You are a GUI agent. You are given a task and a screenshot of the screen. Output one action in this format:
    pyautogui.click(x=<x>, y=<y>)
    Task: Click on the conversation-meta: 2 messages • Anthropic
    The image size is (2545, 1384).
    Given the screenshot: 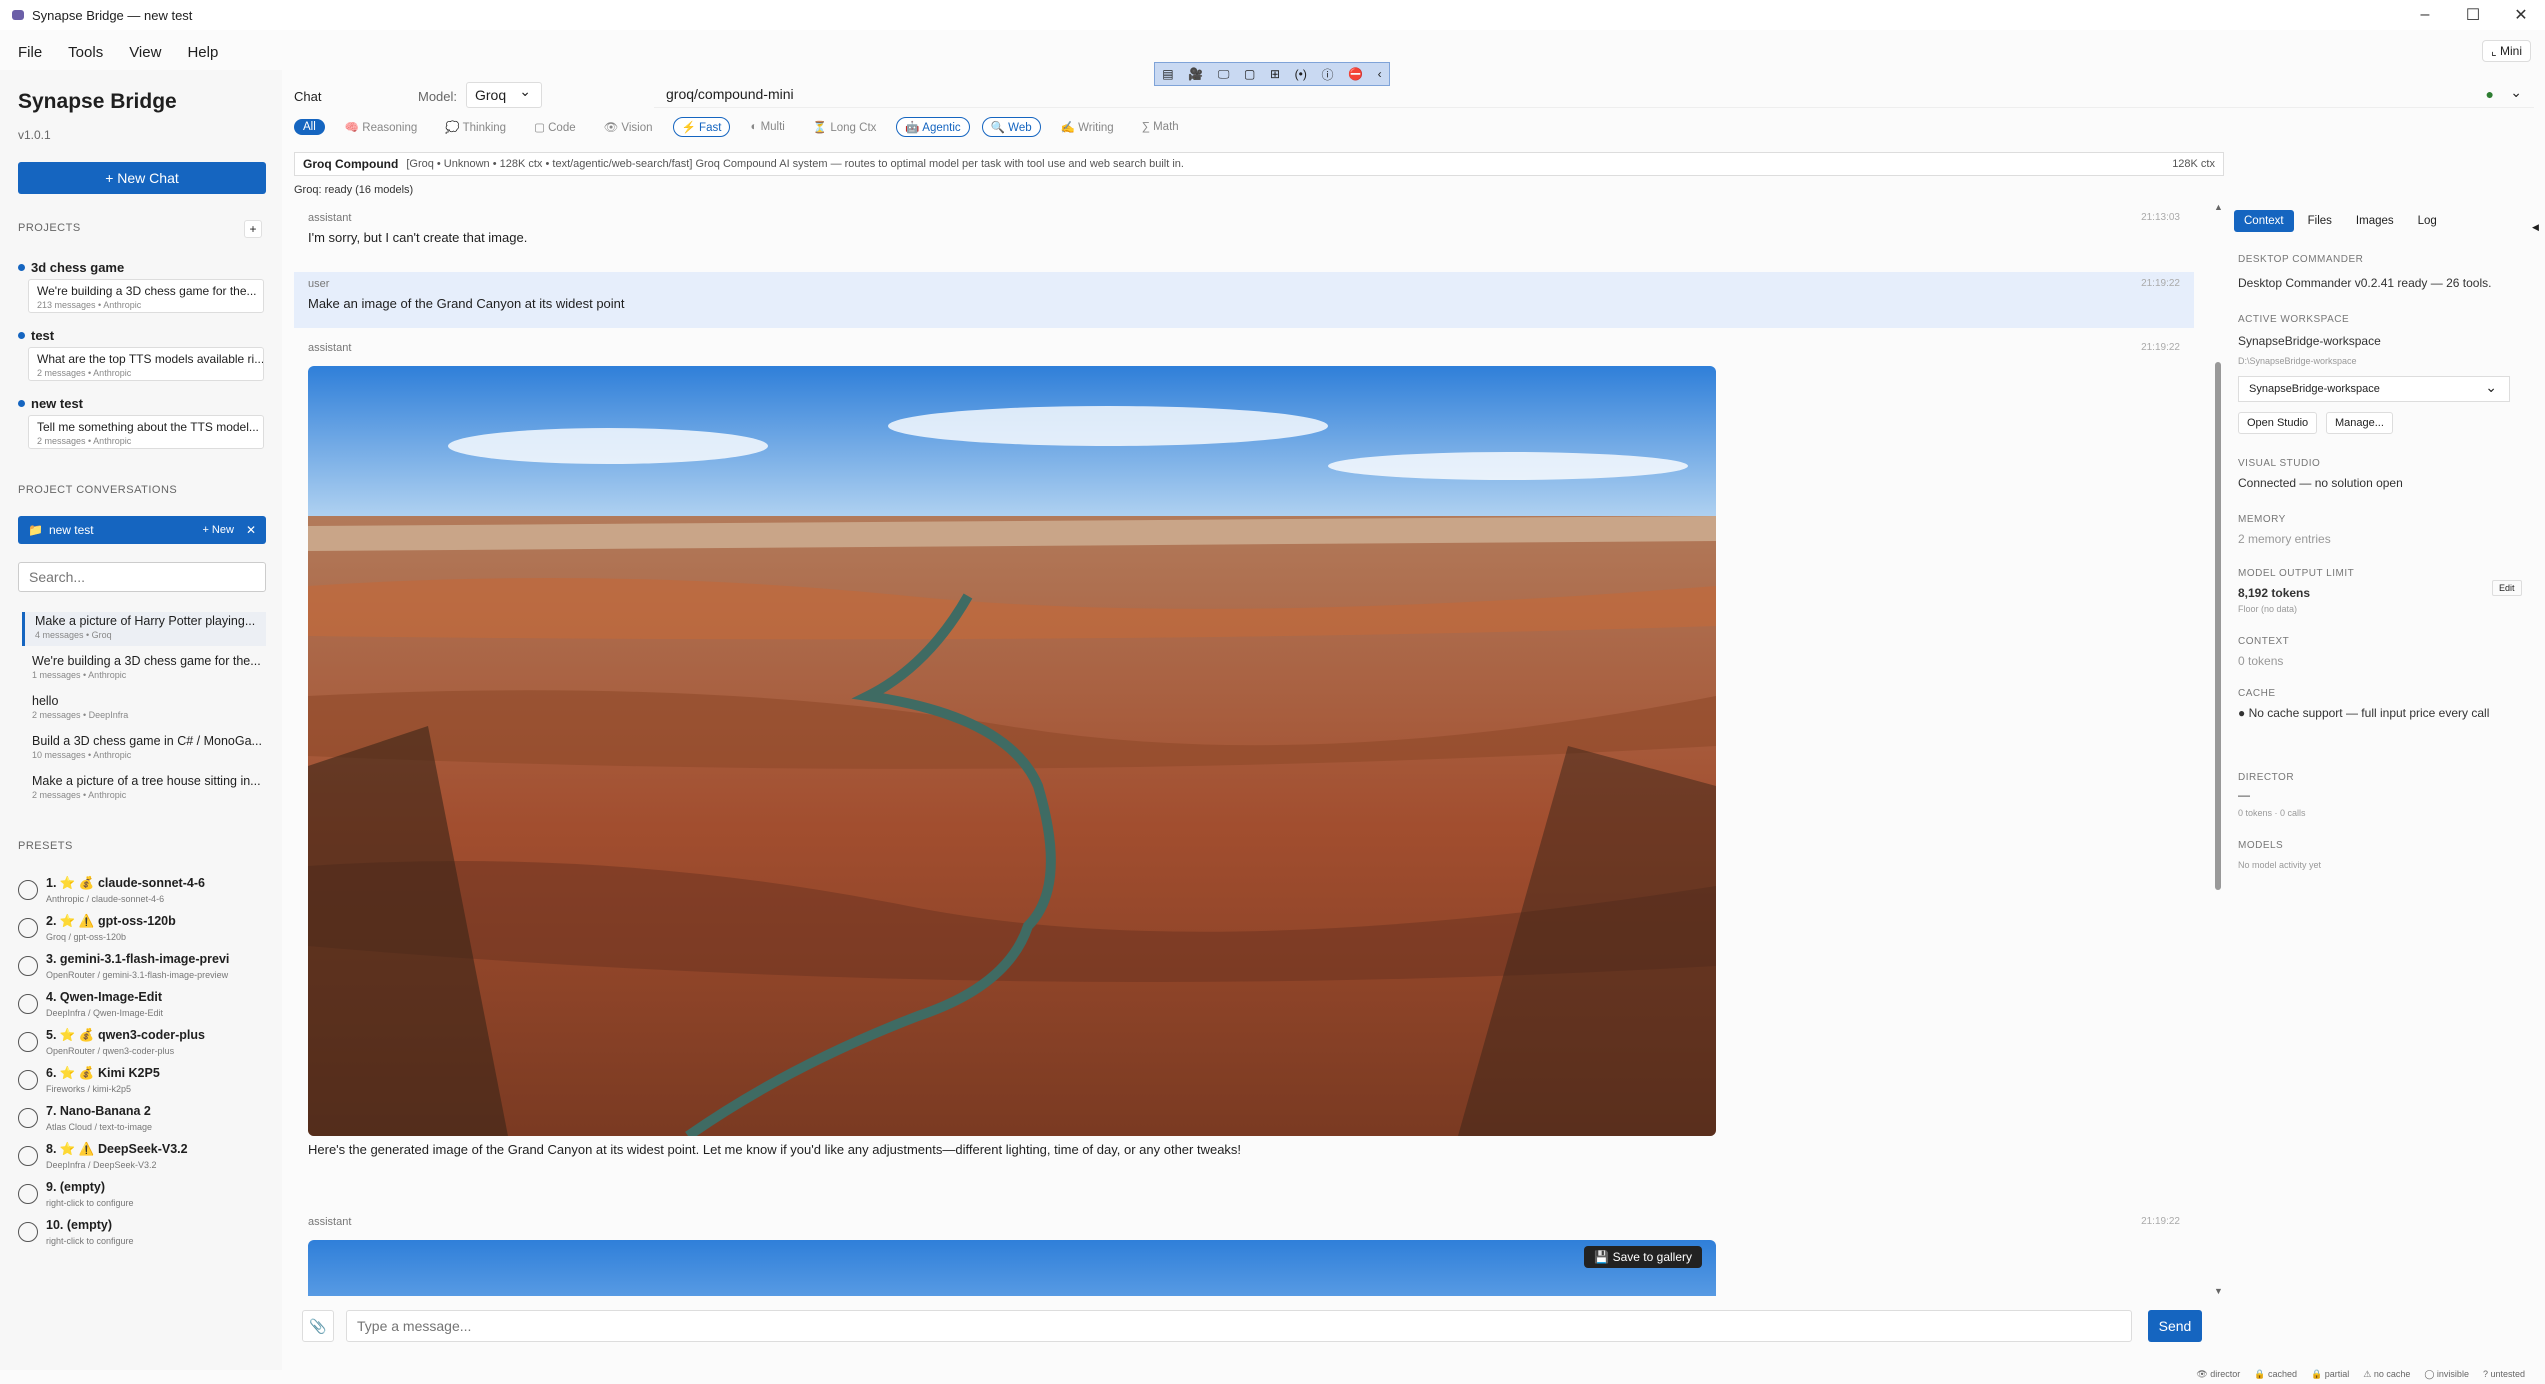 What is the action you would take?
    pyautogui.click(x=79, y=795)
    